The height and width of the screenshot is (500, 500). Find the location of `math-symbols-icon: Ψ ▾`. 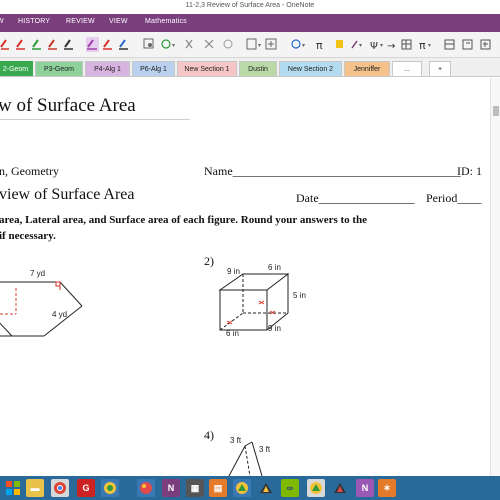

math-symbols-icon: Ψ ▾ is located at coordinates (376, 46).